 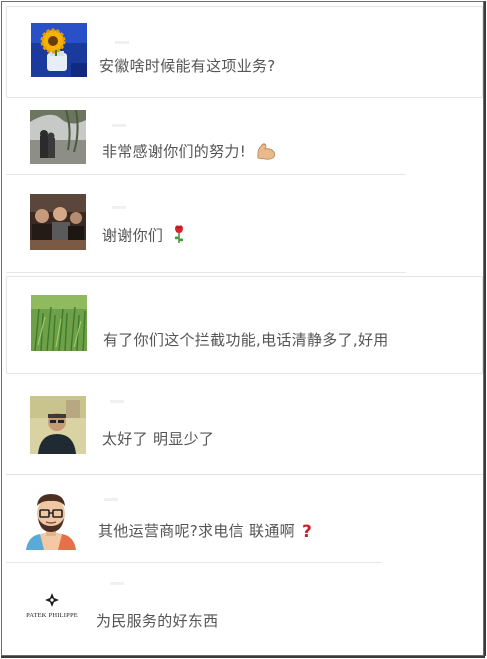 I want to click on comment-text: 其他运营商呢?求电信 联通啊 ?, so click(x=205, y=531).